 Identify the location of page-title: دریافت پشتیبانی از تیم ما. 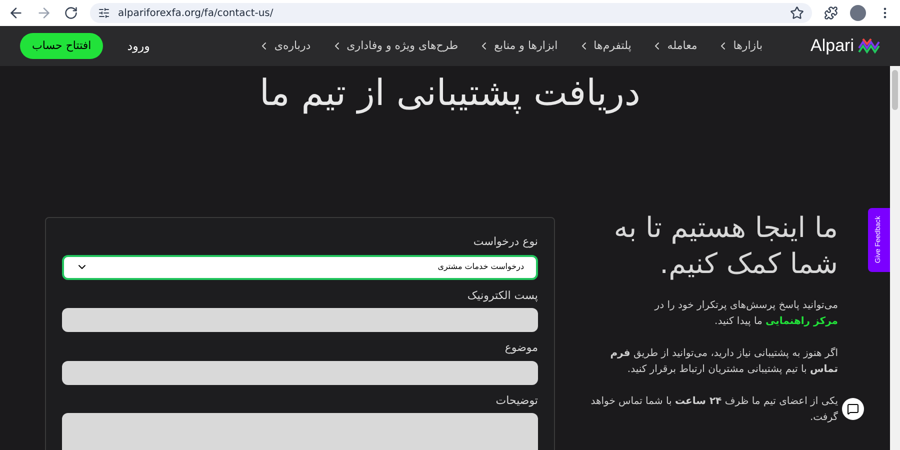
(450, 94).